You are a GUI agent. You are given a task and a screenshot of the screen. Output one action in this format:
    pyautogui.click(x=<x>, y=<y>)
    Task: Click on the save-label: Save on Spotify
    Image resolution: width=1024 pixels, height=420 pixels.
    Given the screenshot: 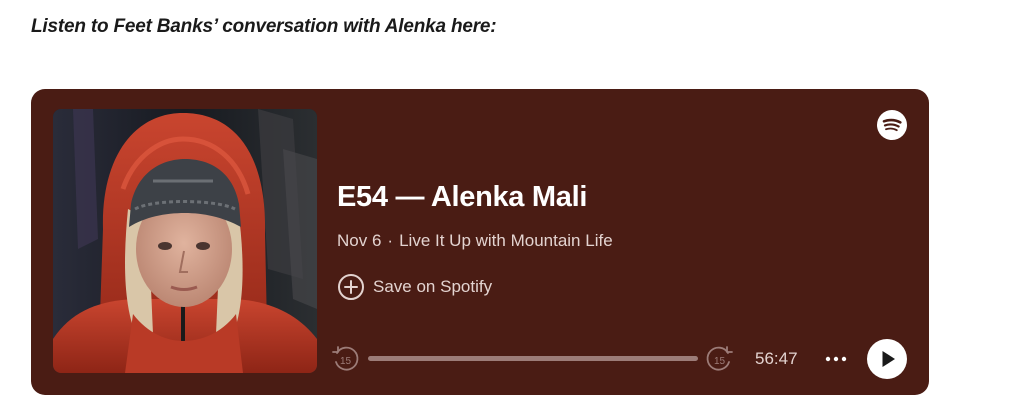 What is the action you would take?
    pyautogui.click(x=433, y=286)
    